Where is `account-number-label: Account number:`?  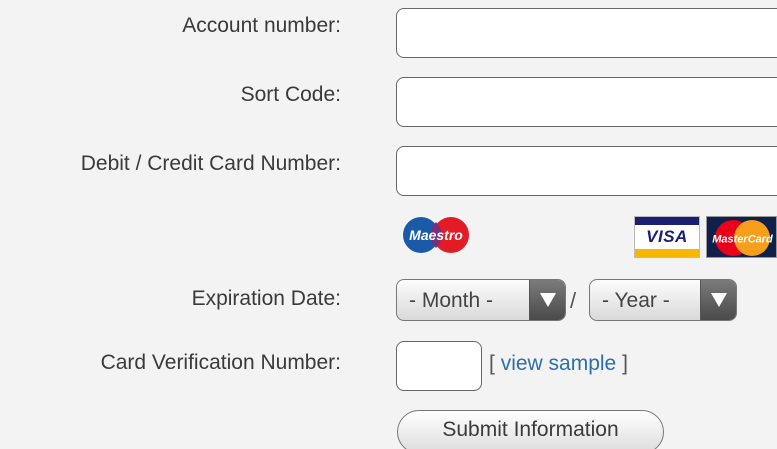 account-number-label: Account number: is located at coordinates (261, 25).